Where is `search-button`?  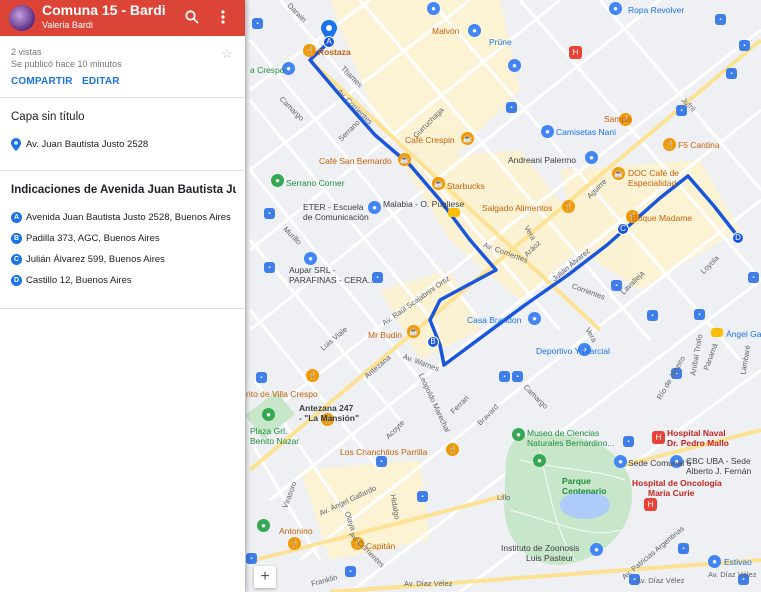
search-button is located at coordinates (192, 17).